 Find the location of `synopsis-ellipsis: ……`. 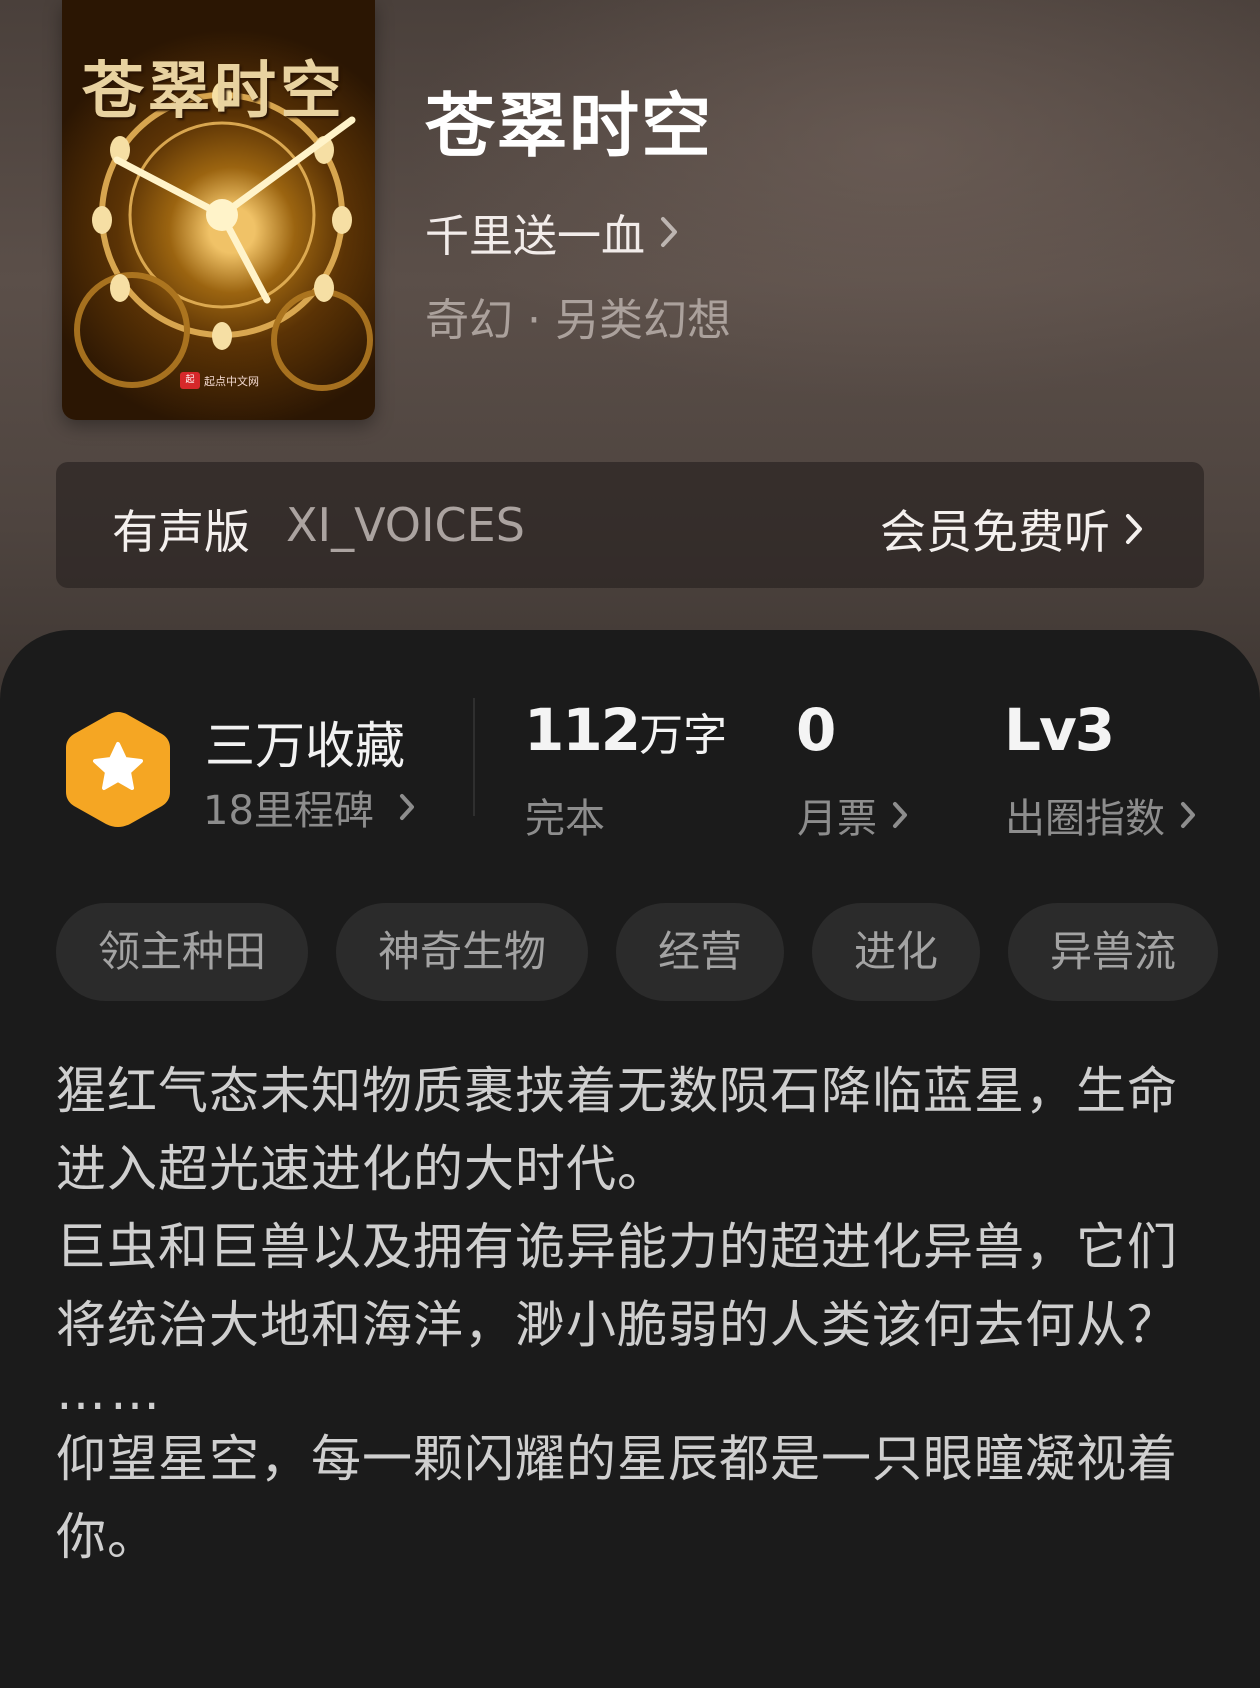

synopsis-ellipsis: …… is located at coordinates (110, 1392).